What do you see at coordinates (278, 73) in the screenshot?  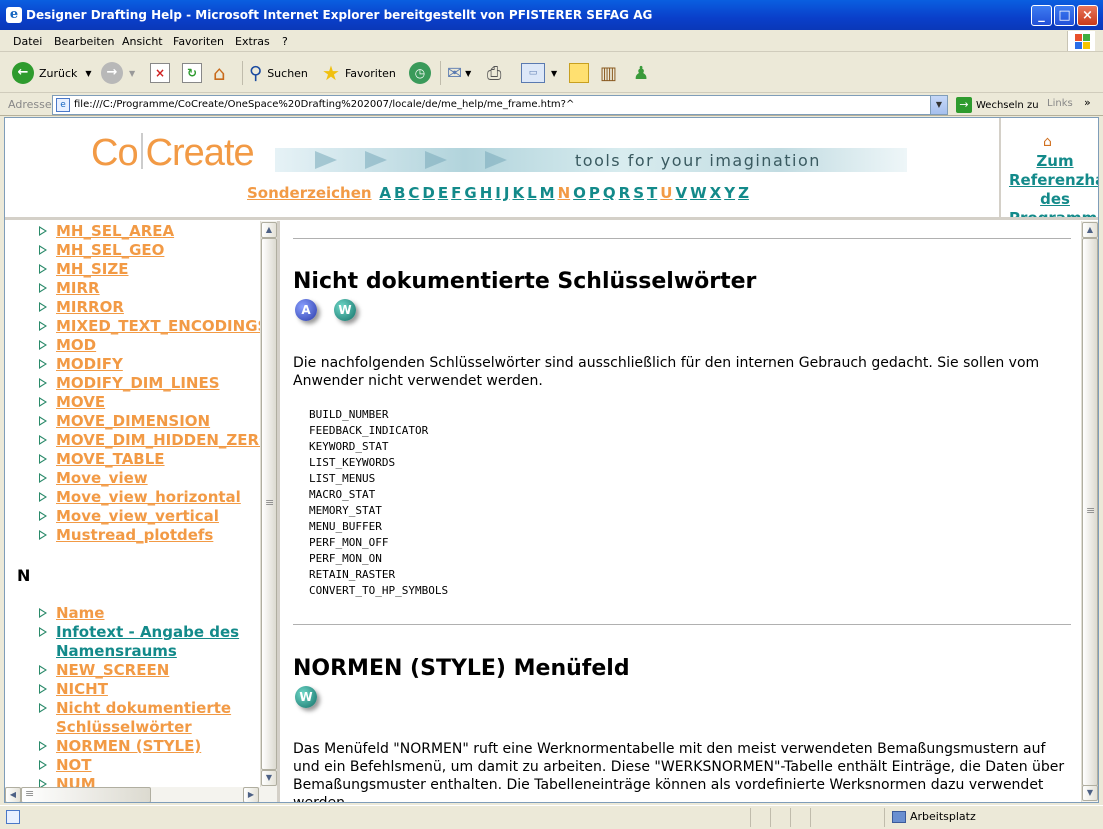 I see `search-button: ⚲ Suchen` at bounding box center [278, 73].